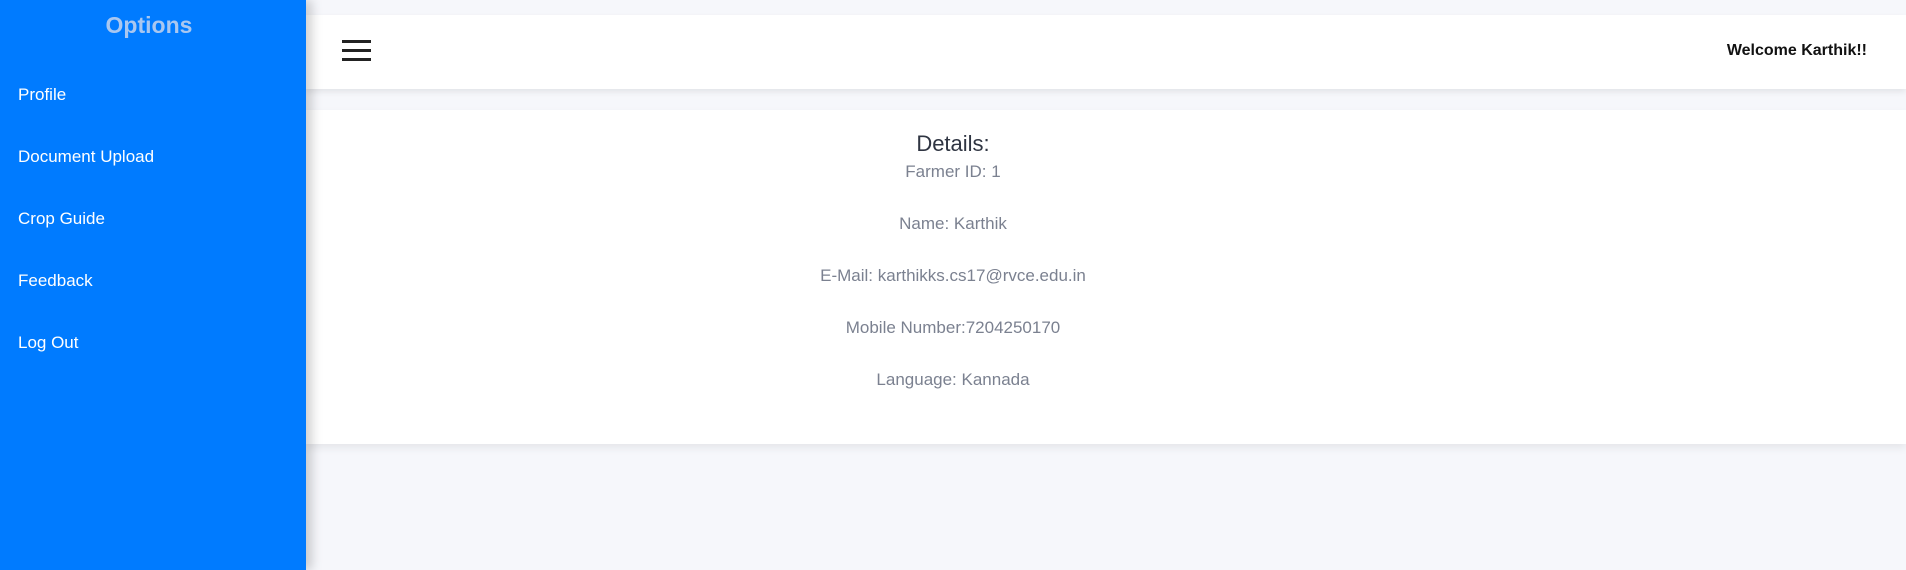  What do you see at coordinates (953, 143) in the screenshot?
I see `details-heading: Details:` at bounding box center [953, 143].